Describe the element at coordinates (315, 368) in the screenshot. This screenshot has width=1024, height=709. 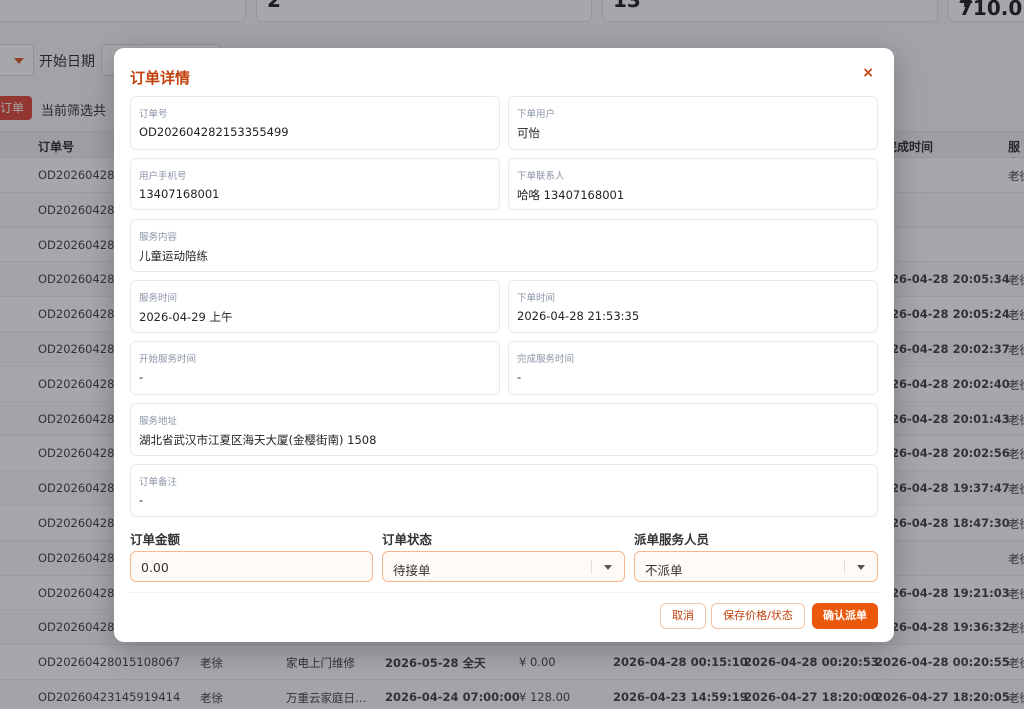
I see `field-start-time: 开始服务时间 -` at that location.